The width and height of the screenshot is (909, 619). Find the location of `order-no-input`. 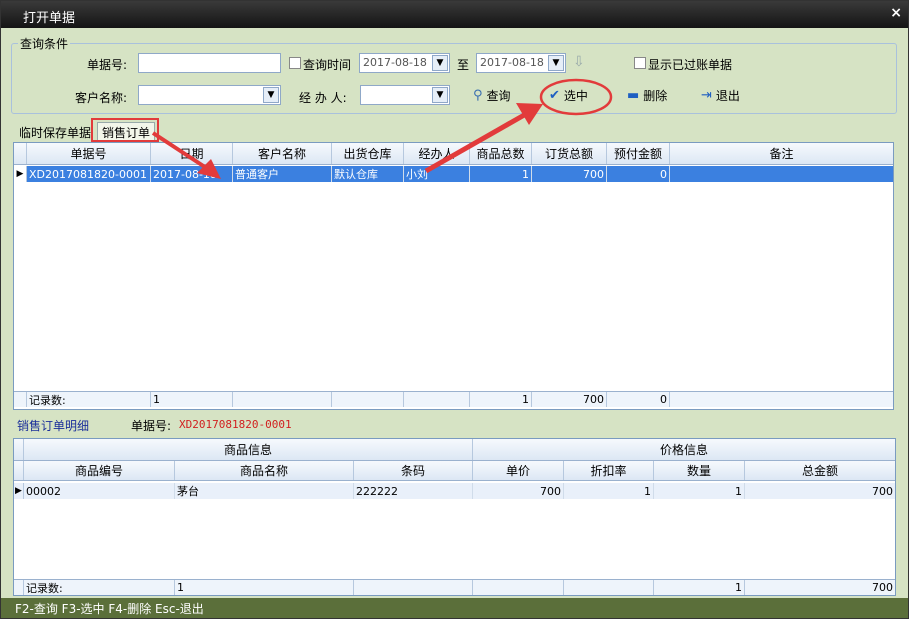

order-no-input is located at coordinates (209, 63).